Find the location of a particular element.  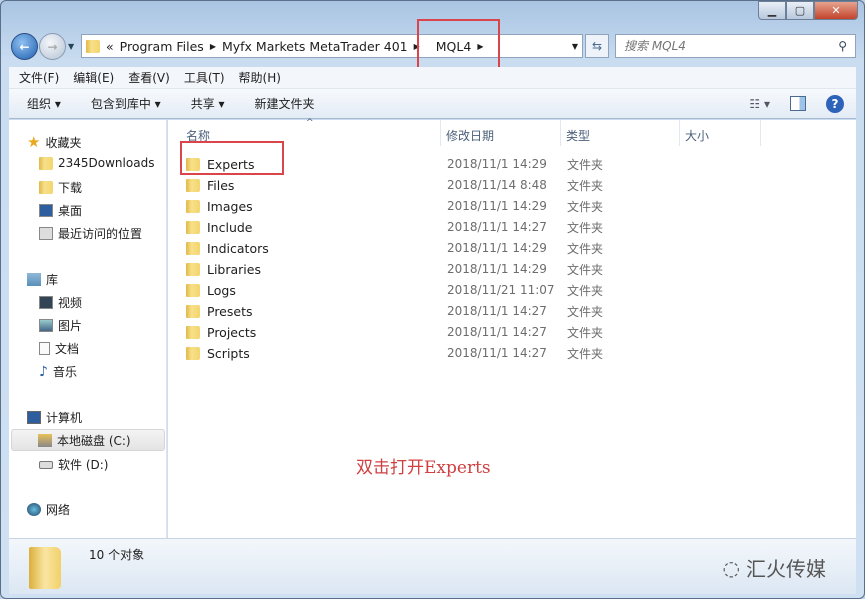

star-icon: ★ is located at coordinates (34, 142).